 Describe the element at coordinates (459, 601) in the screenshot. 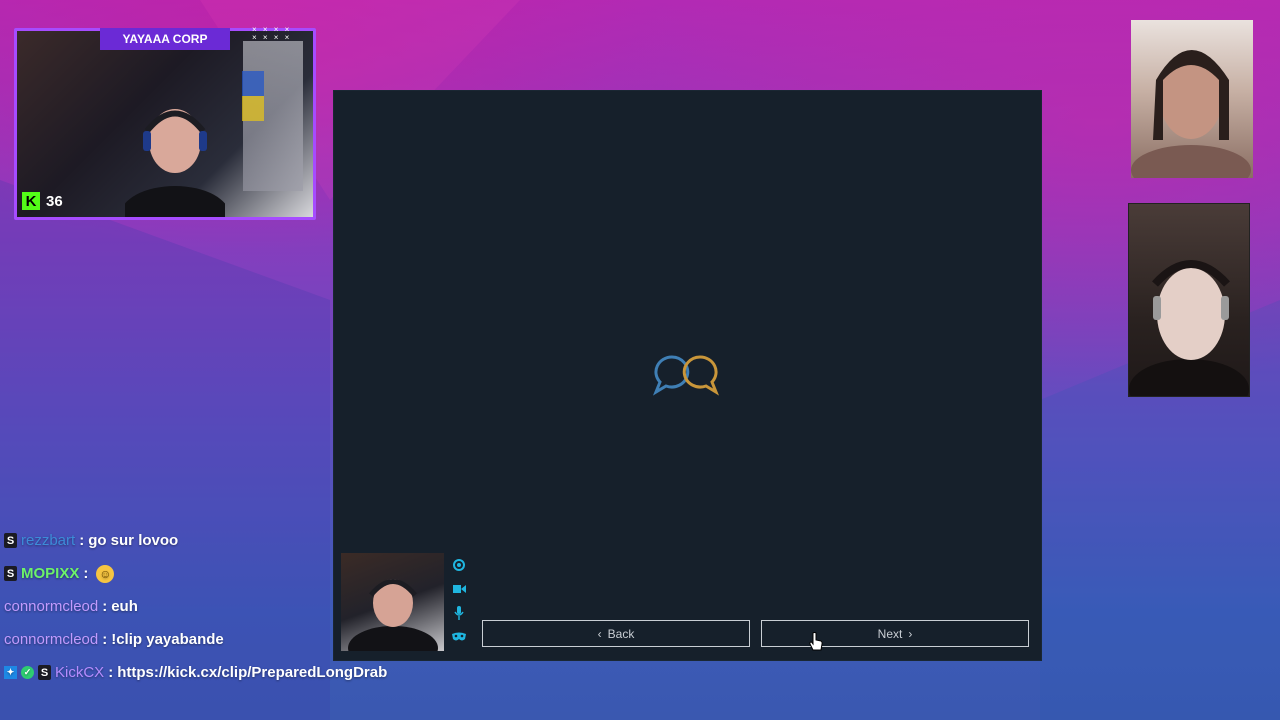

I see `camera-controls` at that location.